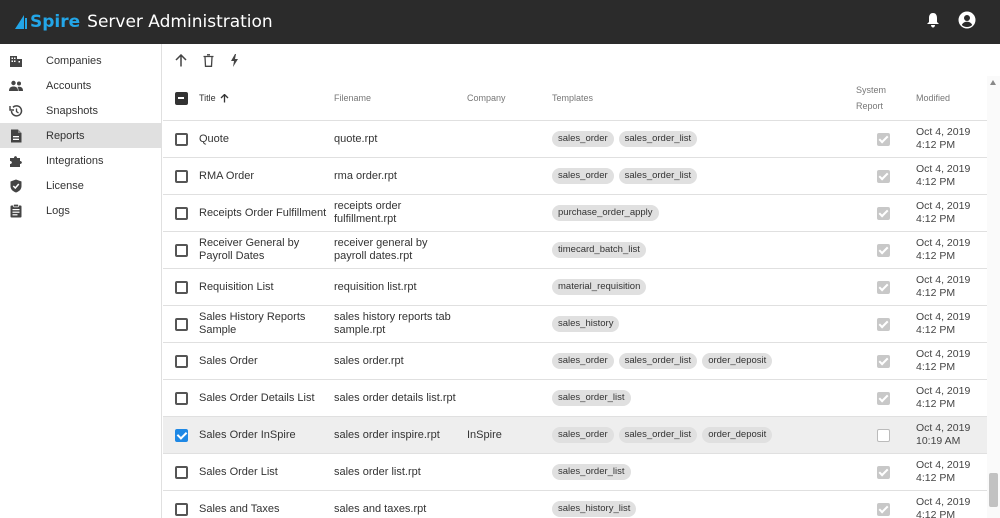 This screenshot has height=518, width=1000. I want to click on template-chips: sales_history_list, so click(701, 509).